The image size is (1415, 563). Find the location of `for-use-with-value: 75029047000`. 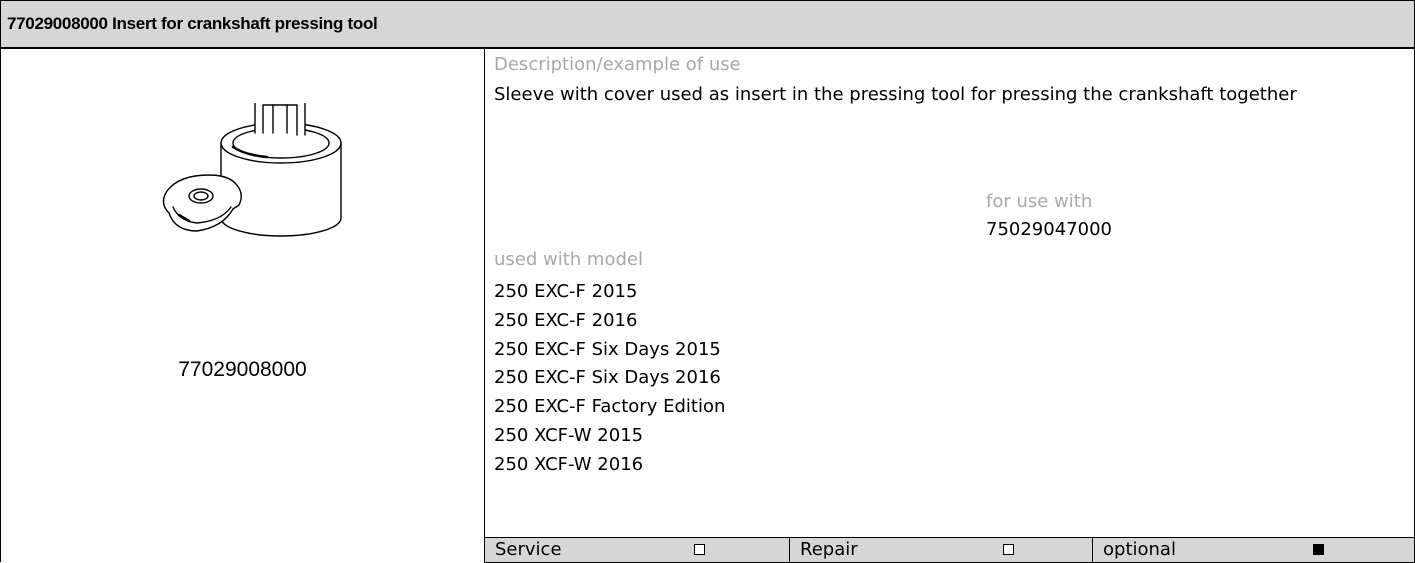

for-use-with-value: 75029047000 is located at coordinates (1049, 229).